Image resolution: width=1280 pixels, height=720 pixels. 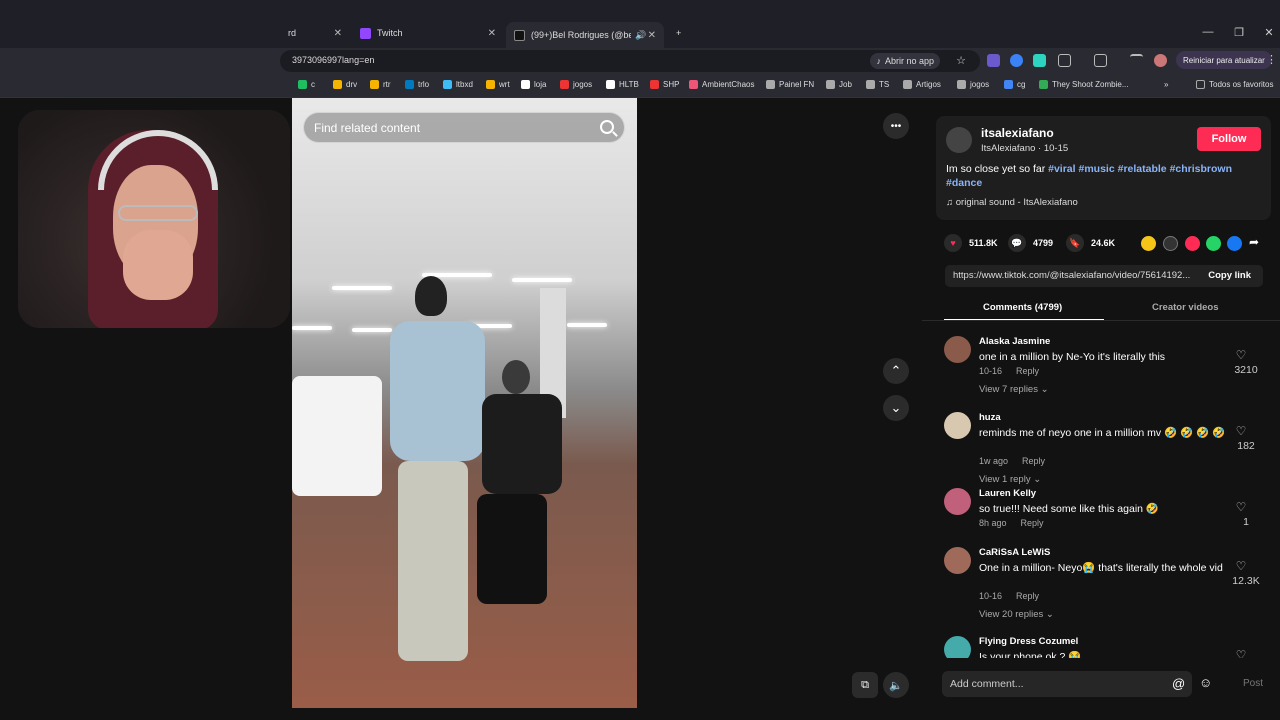 I want to click on kebab-menu-icon: ⋮, so click(x=1271, y=59).